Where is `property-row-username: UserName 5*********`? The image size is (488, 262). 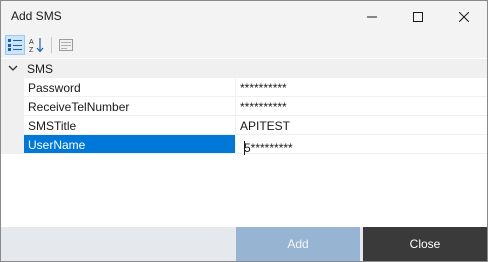
property-row-username: UserName 5********* is located at coordinates (244, 145).